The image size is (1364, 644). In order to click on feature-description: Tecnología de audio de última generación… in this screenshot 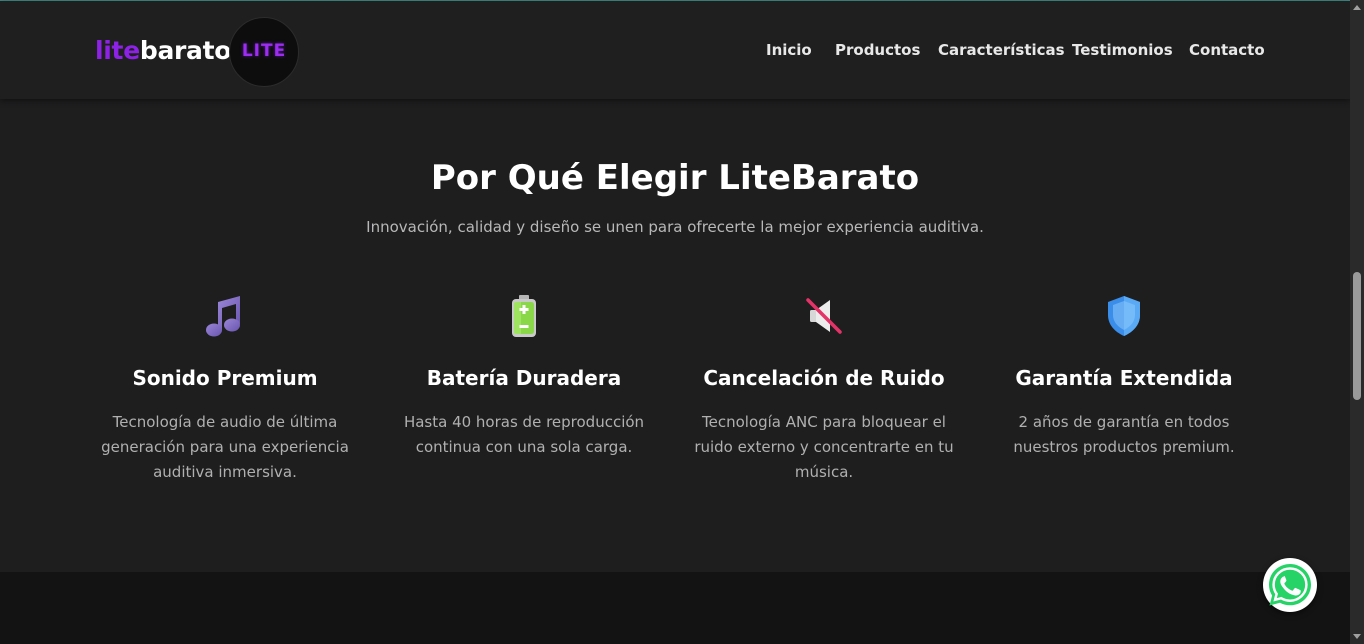, I will do `click(225, 447)`.